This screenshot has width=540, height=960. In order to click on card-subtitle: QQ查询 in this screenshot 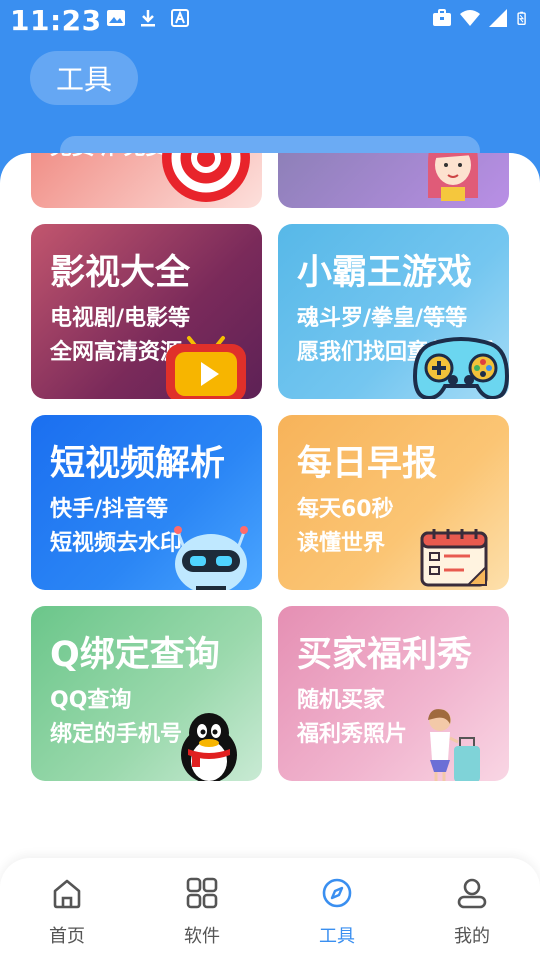, I will do `click(91, 700)`.